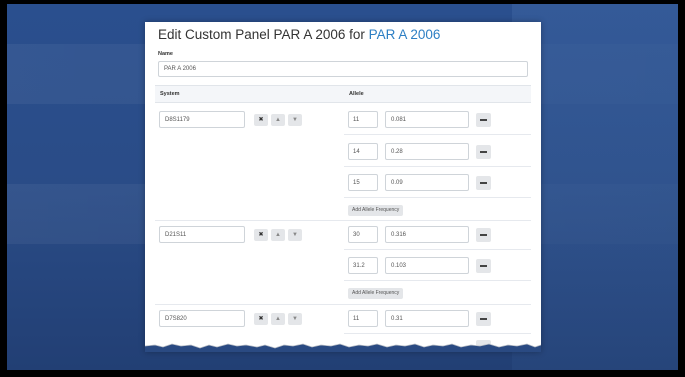 The width and height of the screenshot is (685, 377). Describe the element at coordinates (202, 318) in the screenshot. I see `system-input: D7S820` at that location.